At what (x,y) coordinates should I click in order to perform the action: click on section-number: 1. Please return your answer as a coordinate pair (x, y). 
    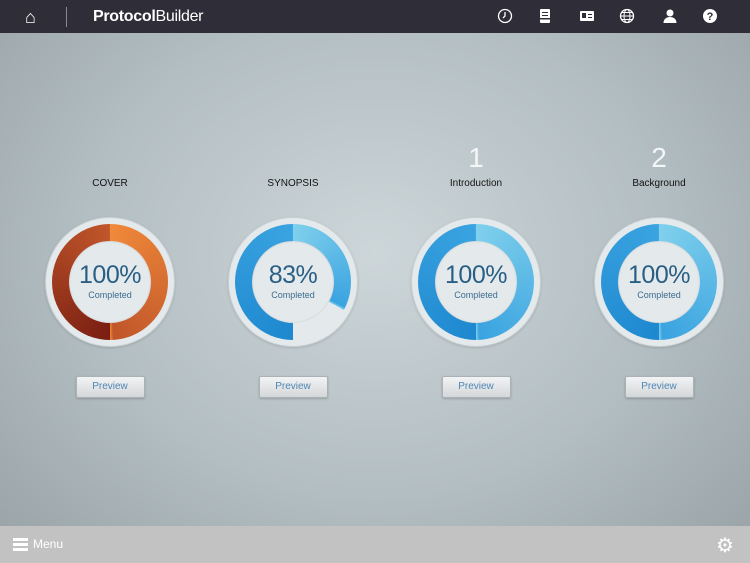
    Looking at the image, I should click on (476, 157).